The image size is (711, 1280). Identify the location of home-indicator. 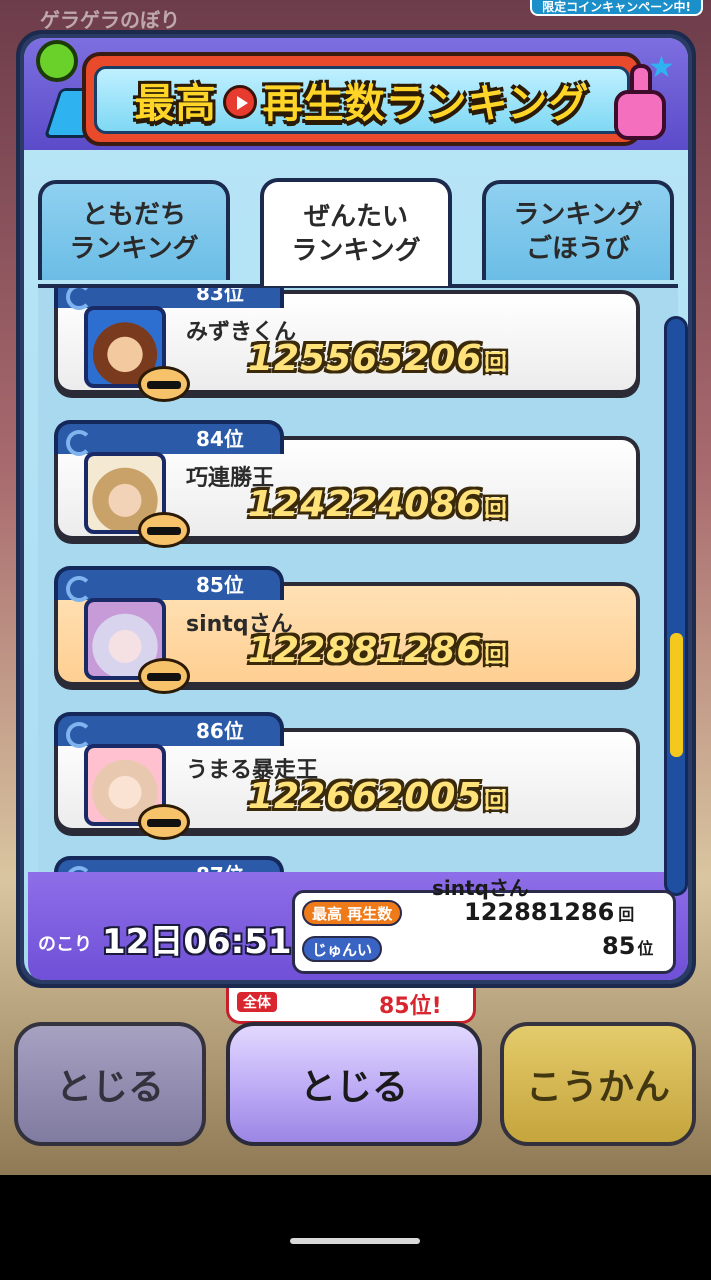
(355, 1241).